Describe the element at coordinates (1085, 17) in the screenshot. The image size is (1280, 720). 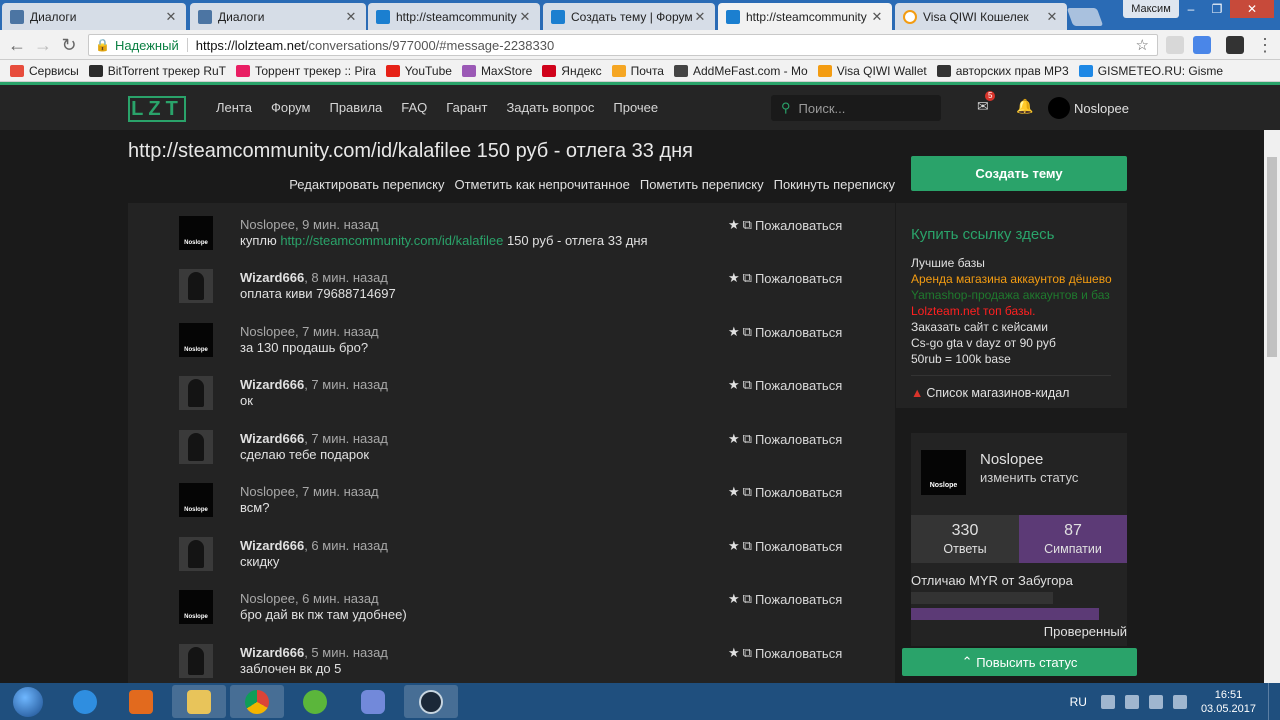
I see `new-tab-button` at that location.